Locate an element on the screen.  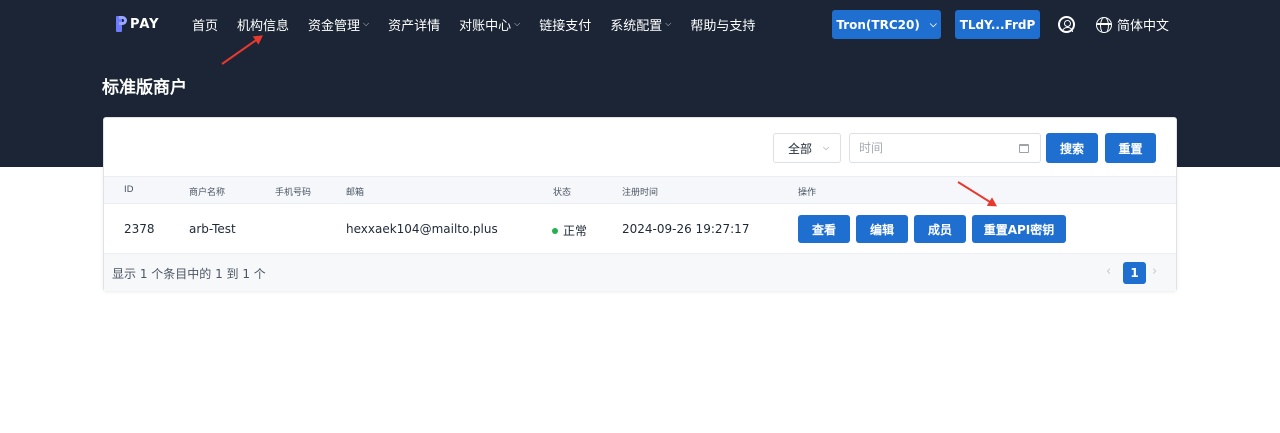
view-button: 查看 is located at coordinates (824, 229).